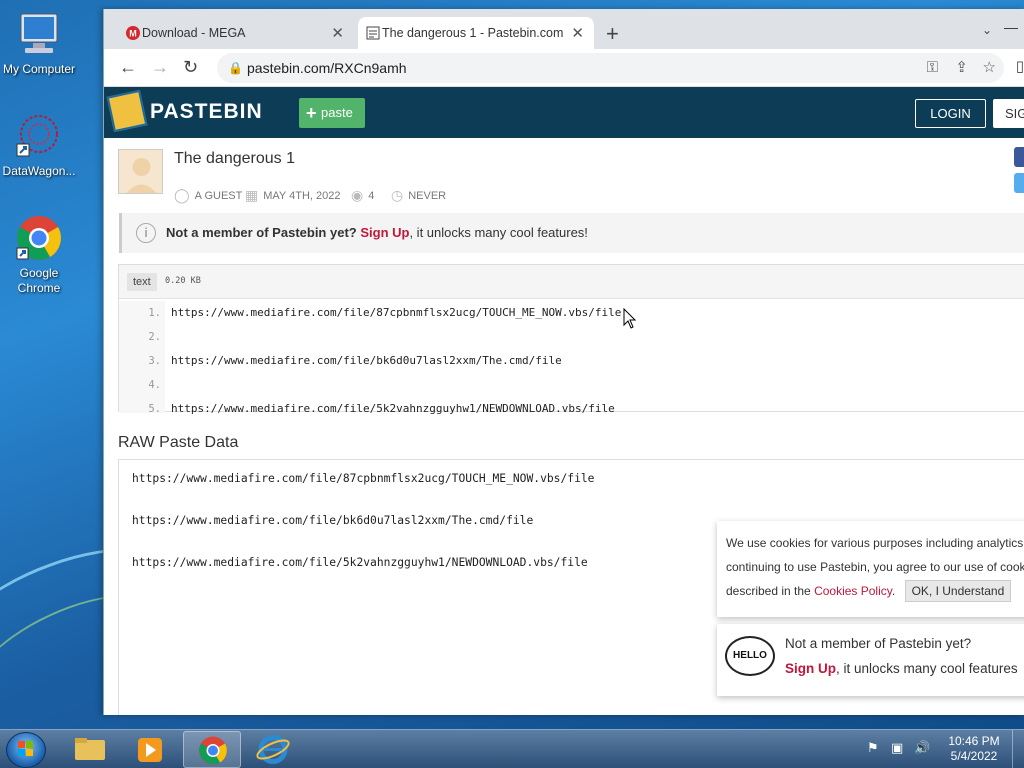 Image resolution: width=1024 pixels, height=768 pixels. I want to click on expiry-text: NEVER, so click(427, 195).